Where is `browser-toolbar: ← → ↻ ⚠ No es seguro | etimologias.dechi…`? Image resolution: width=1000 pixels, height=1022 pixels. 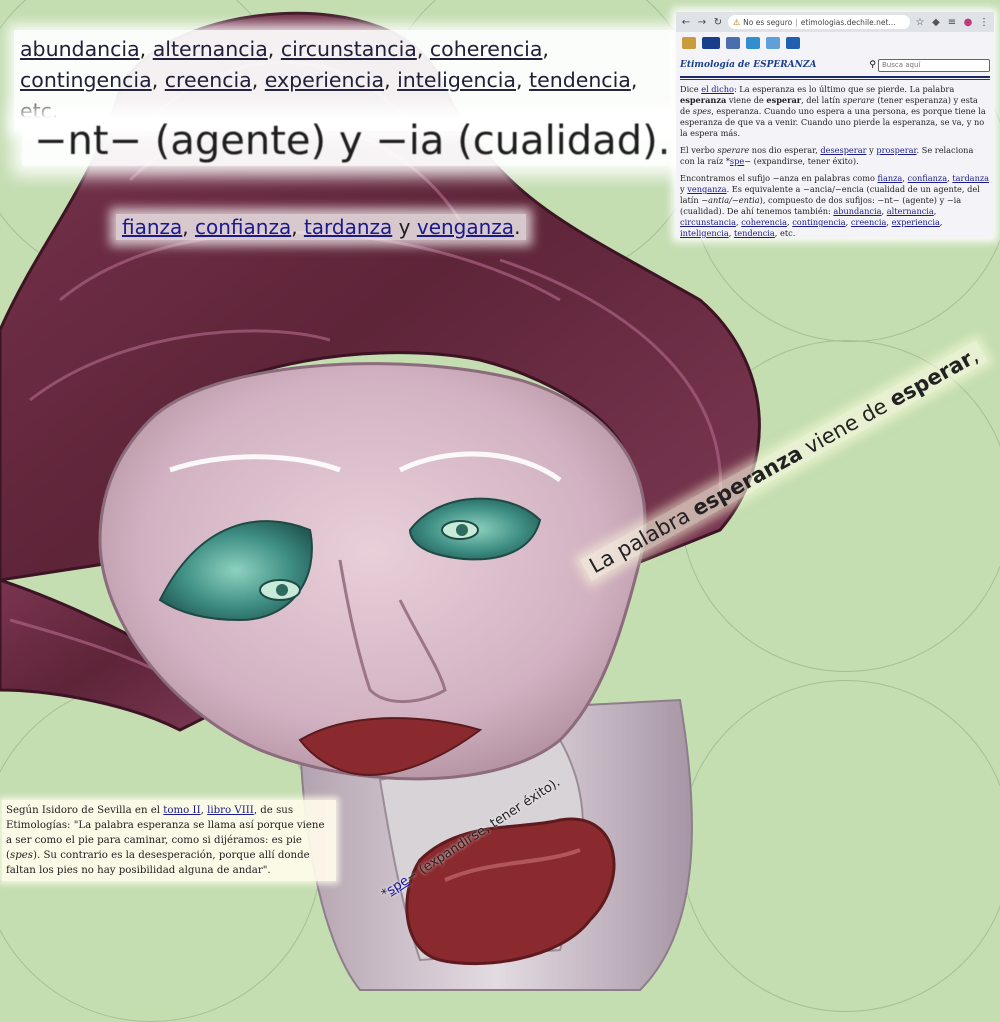
browser-toolbar: ← → ↻ ⚠ No es seguro | etimologias.dechi… is located at coordinates (835, 22).